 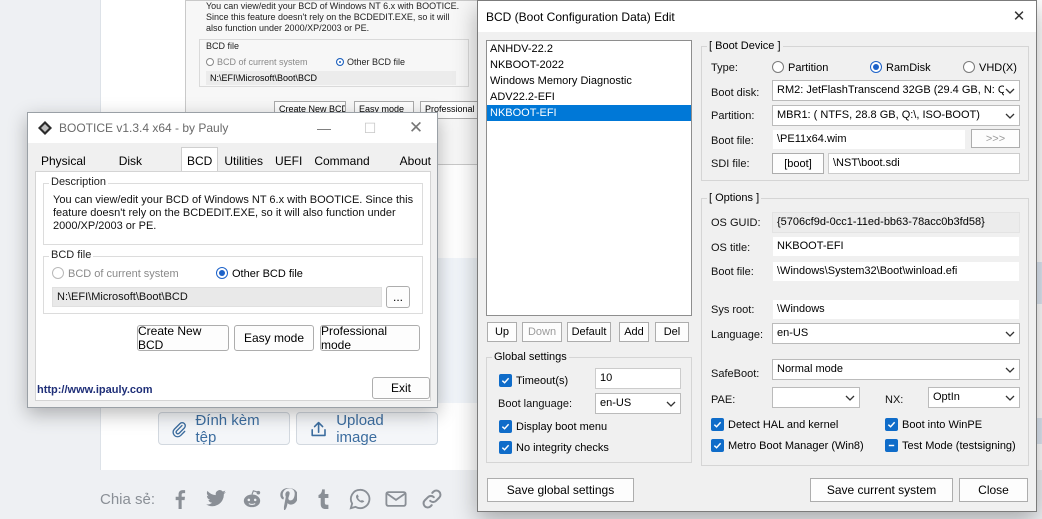 What do you see at coordinates (959, 445) in the screenshot?
I see `test-mode-label: Test Mode (testsigning)` at bounding box center [959, 445].